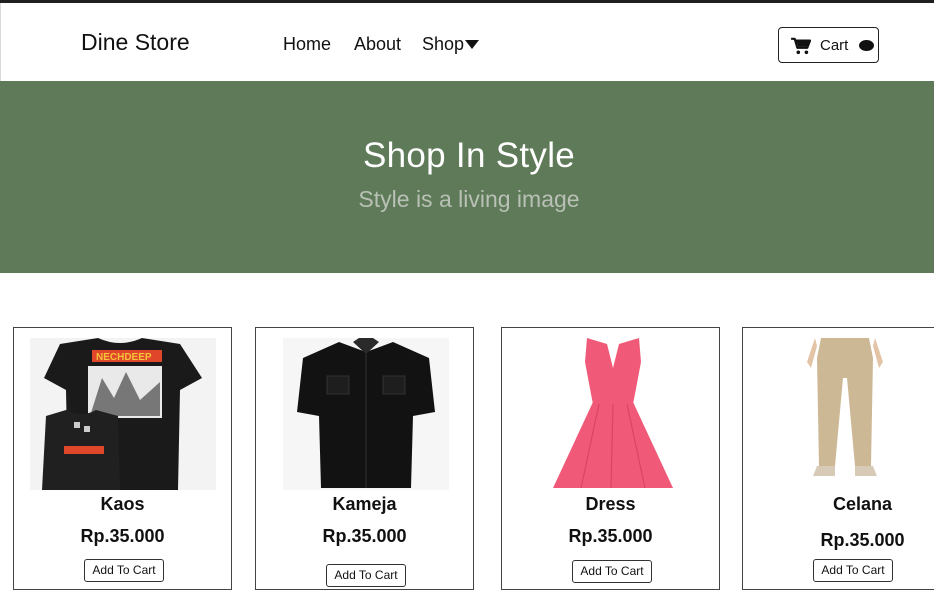  What do you see at coordinates (469, 155) in the screenshot?
I see `hero-title: Shop In Style` at bounding box center [469, 155].